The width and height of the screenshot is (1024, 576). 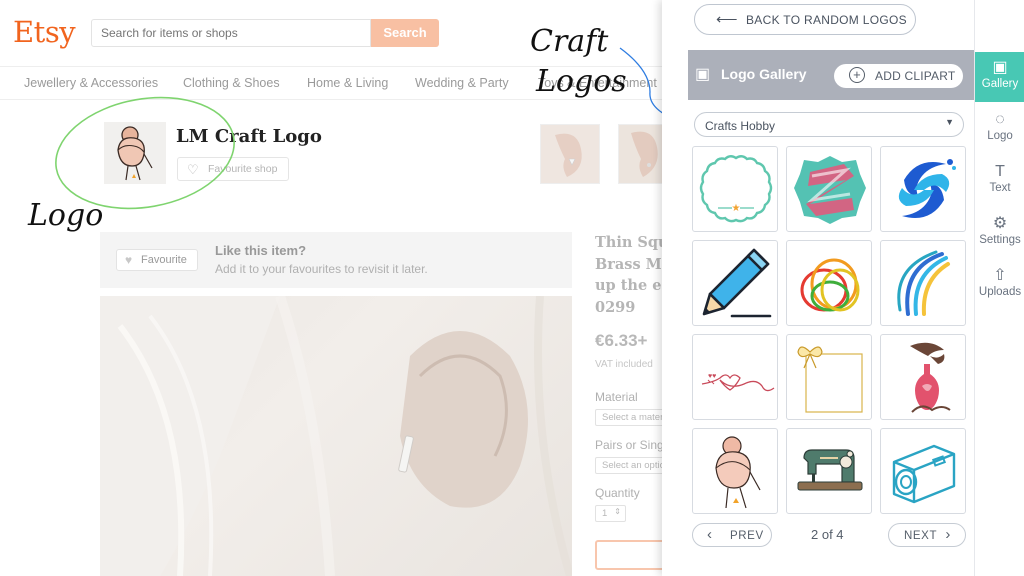 What do you see at coordinates (1000, 119) in the screenshot?
I see `drop-icon: ◌` at bounding box center [1000, 119].